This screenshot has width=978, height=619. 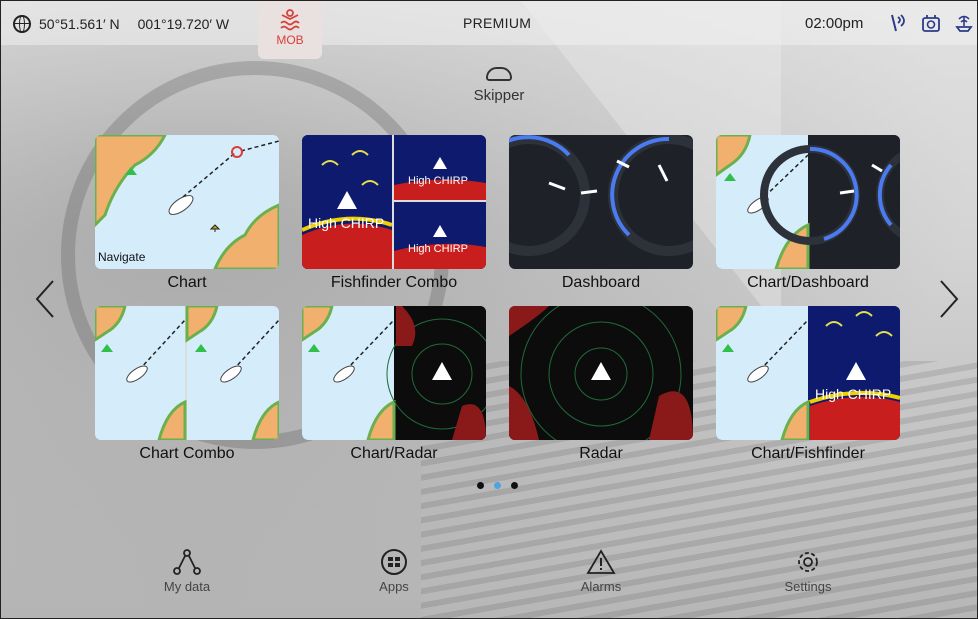 I want to click on nav-alarms: Alarms, so click(x=601, y=571).